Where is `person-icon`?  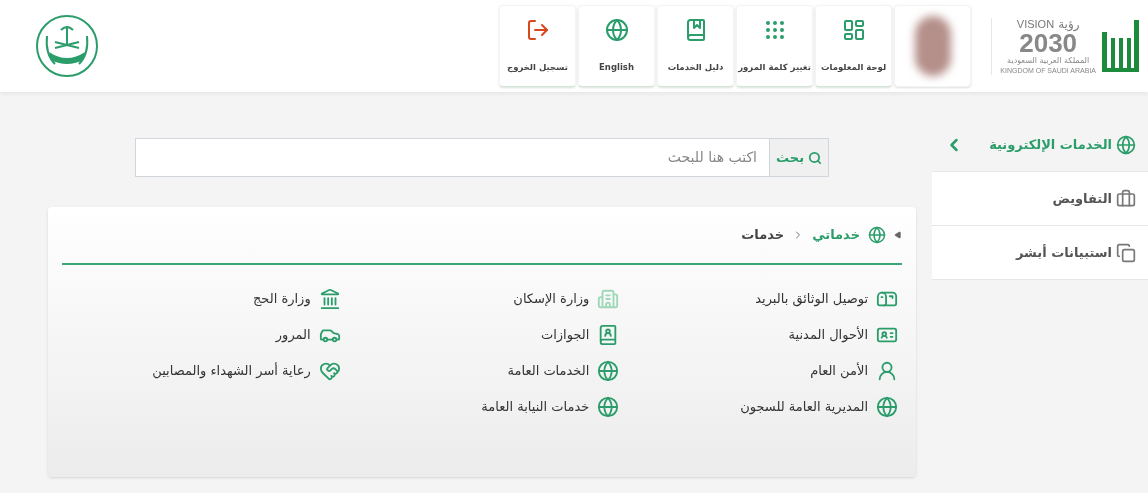 person-icon is located at coordinates (887, 371).